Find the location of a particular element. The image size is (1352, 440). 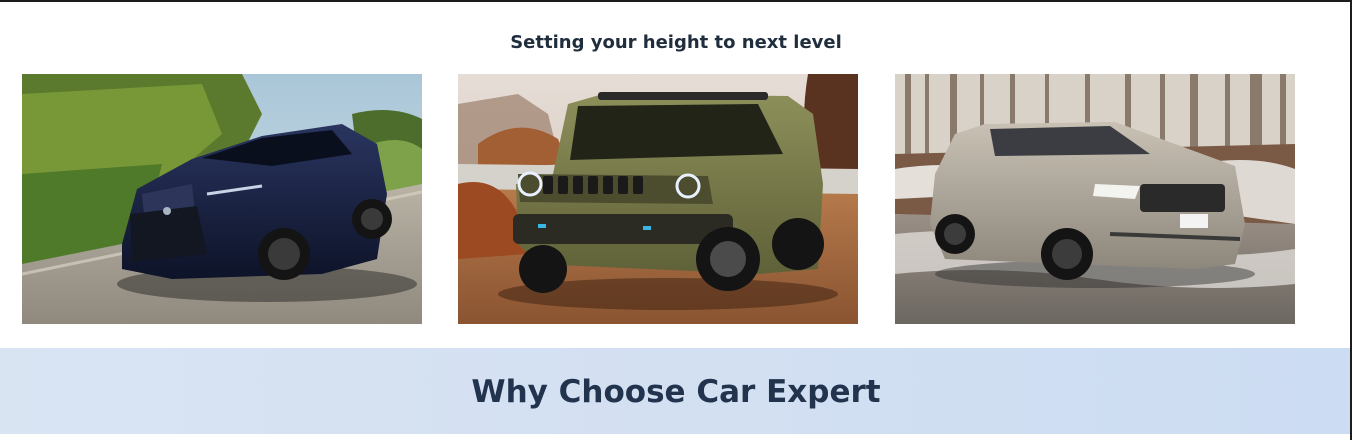

why-choose-title: Why Choose Car Expert is located at coordinates (676, 392).